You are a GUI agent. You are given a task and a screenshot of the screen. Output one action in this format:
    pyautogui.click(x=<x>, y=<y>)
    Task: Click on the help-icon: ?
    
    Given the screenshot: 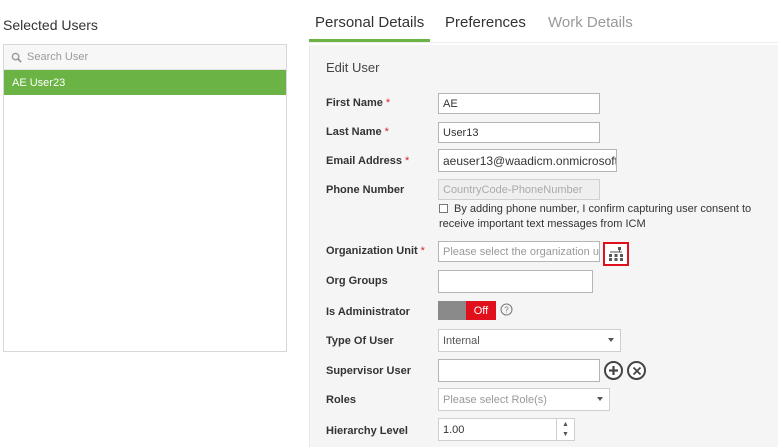 What is the action you would take?
    pyautogui.click(x=506, y=309)
    